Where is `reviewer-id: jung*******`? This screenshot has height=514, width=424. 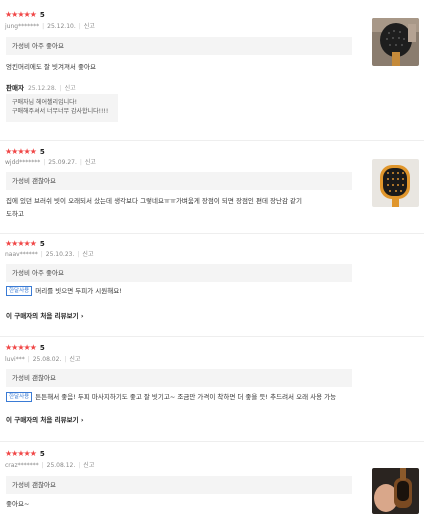
reviewer-id: jung******* is located at coordinates (22, 26).